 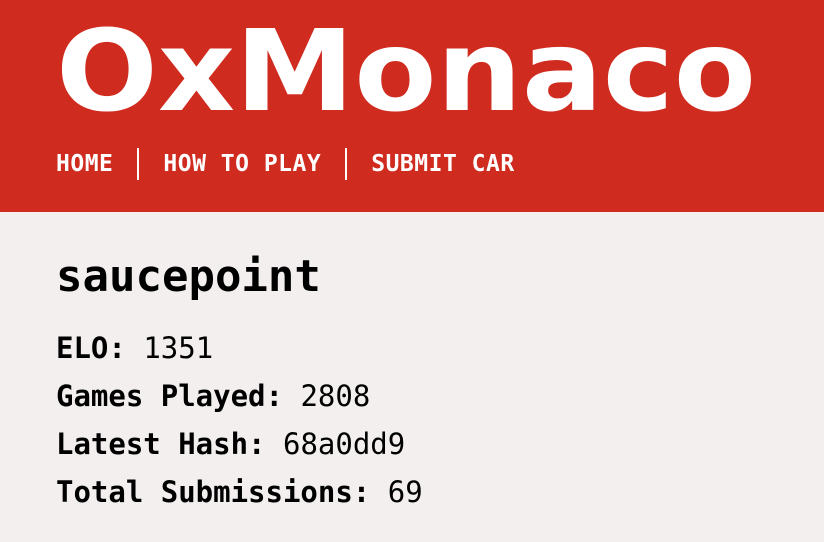 I want to click on stat-row-latest-hash: Latest Hash: 68a0dd9, so click(x=426, y=444).